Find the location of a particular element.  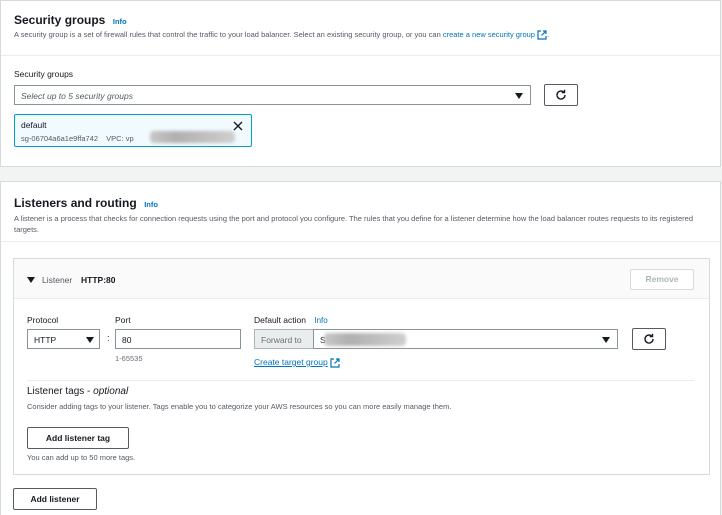

security-group-meta: sg-06704a6a1e9ffa742 VPC: vp is located at coordinates (77, 138).